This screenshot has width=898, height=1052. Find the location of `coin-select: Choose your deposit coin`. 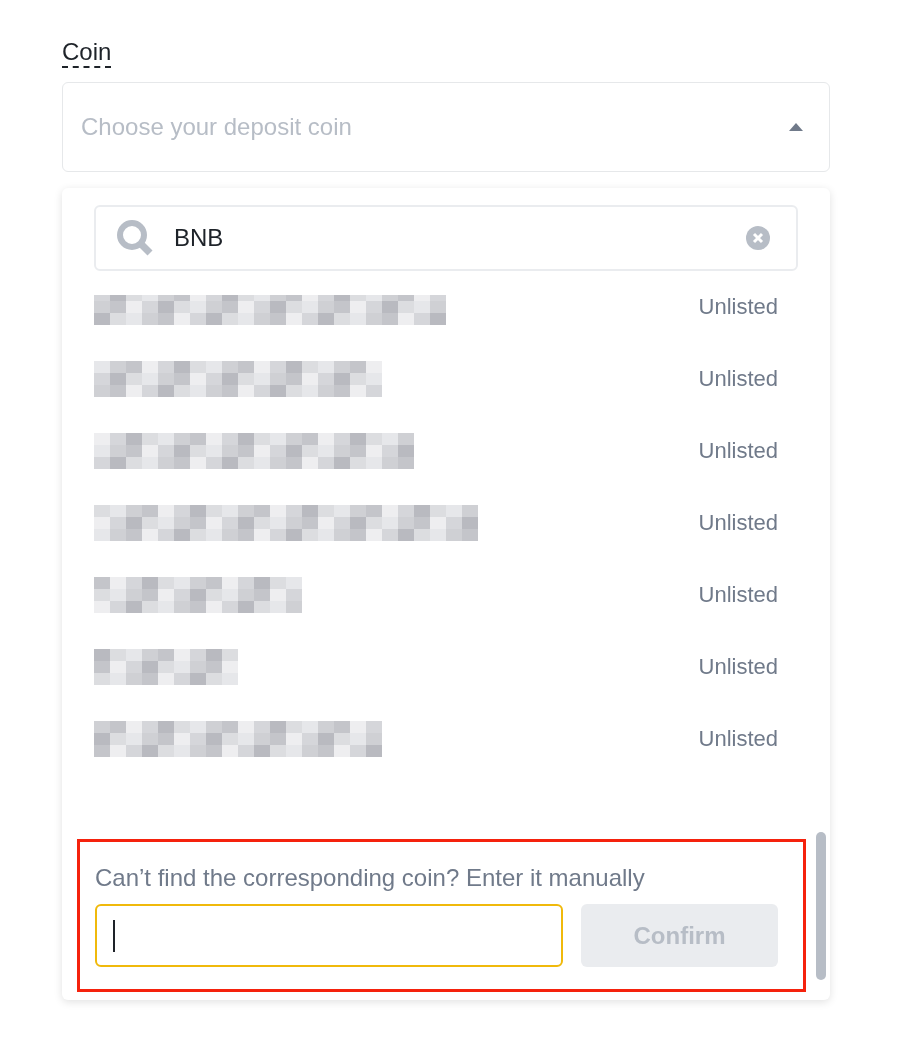

coin-select: Choose your deposit coin is located at coordinates (446, 127).